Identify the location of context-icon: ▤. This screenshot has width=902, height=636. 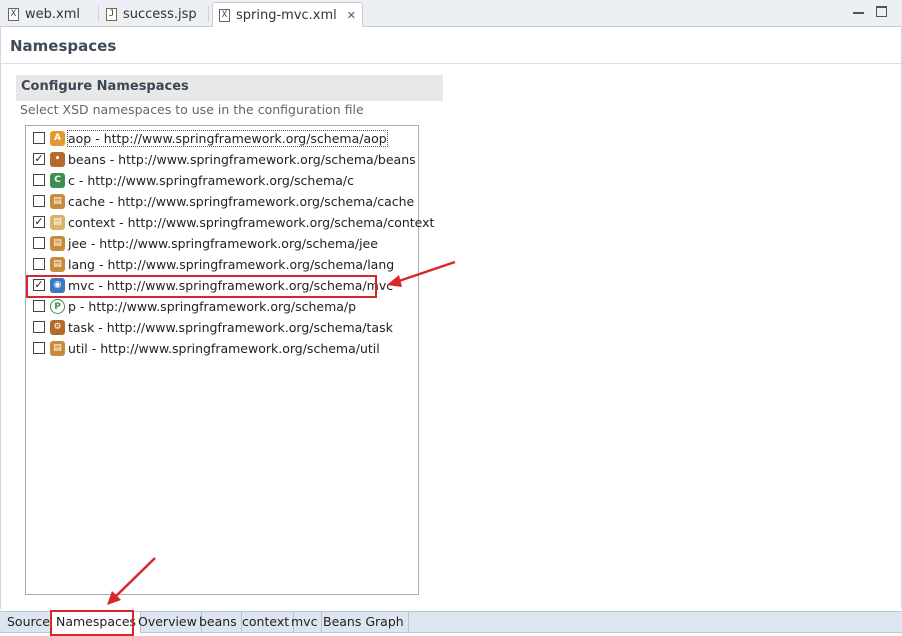
(57, 222).